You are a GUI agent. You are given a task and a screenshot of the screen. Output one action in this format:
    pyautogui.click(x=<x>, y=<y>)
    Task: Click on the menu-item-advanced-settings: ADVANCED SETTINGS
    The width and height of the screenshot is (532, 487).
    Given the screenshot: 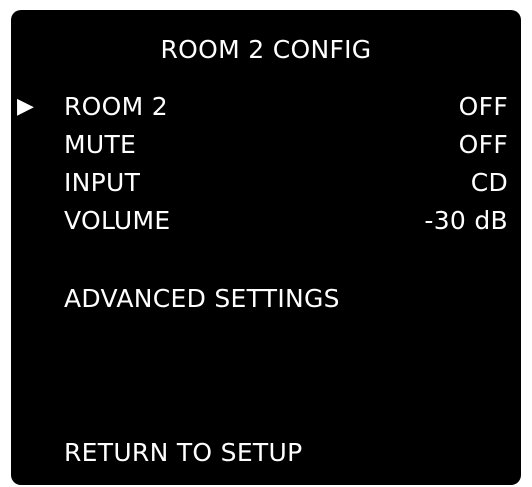 What is the action you would take?
    pyautogui.click(x=266, y=299)
    